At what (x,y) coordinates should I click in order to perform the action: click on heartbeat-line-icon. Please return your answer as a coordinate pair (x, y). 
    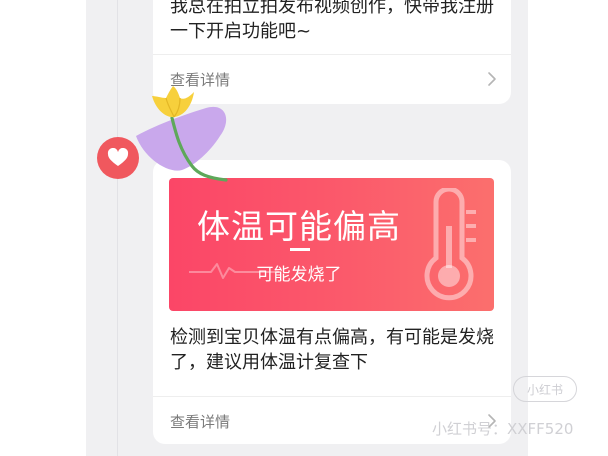
    Looking at the image, I should click on (234, 271).